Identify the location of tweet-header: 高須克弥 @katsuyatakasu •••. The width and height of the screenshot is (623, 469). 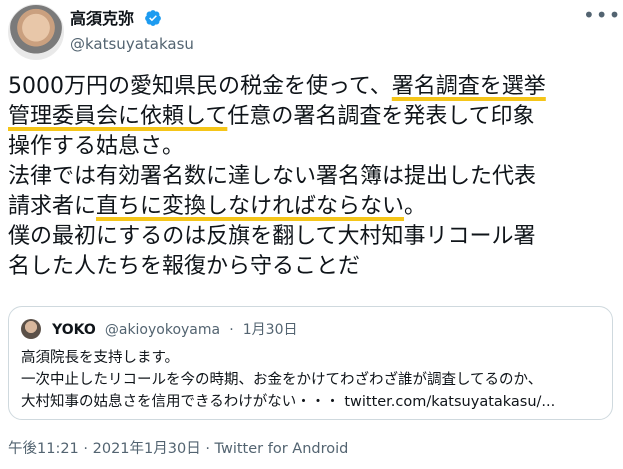
(314, 33).